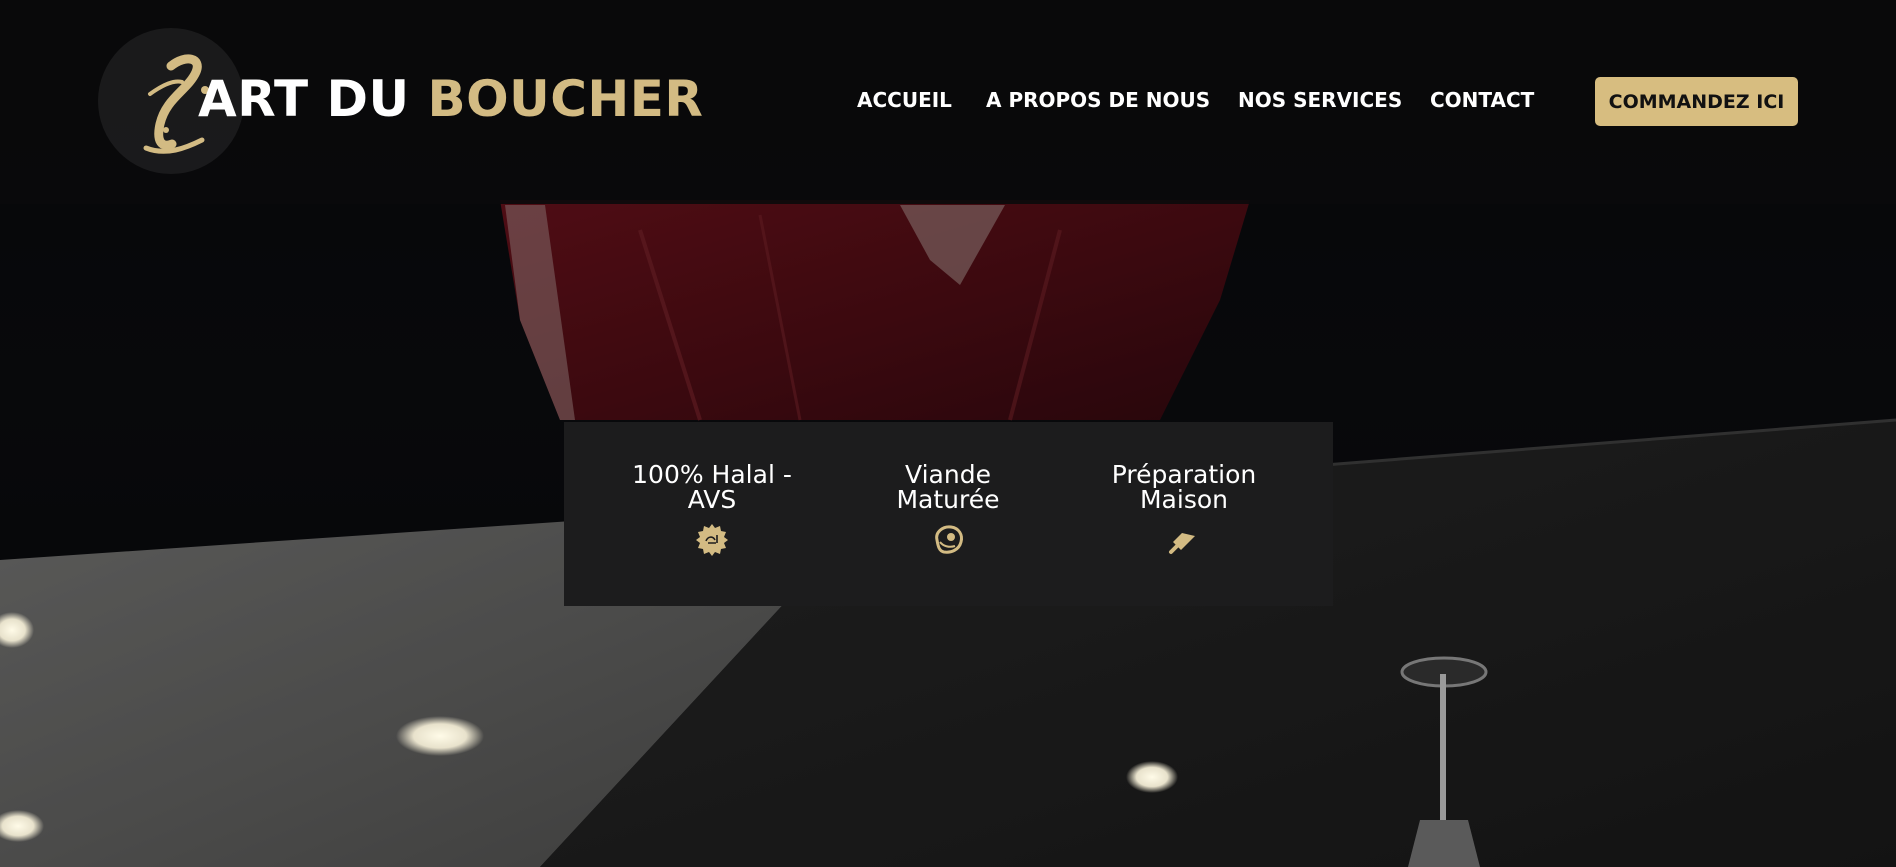  What do you see at coordinates (712, 474) in the screenshot?
I see `feature-halal-line1: 100% Halal -` at bounding box center [712, 474].